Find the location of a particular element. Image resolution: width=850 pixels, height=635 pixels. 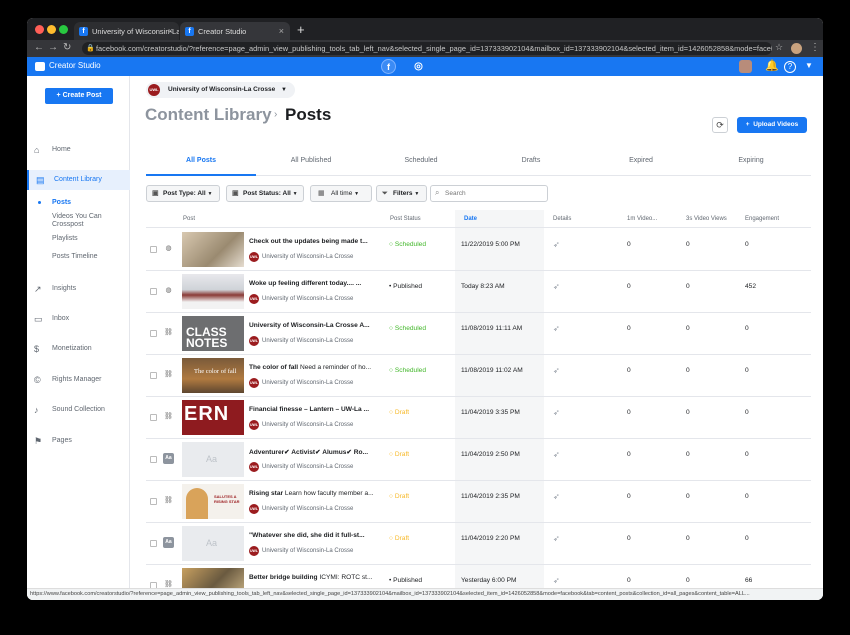

create-post-button: + Create Post is located at coordinates (79, 96).